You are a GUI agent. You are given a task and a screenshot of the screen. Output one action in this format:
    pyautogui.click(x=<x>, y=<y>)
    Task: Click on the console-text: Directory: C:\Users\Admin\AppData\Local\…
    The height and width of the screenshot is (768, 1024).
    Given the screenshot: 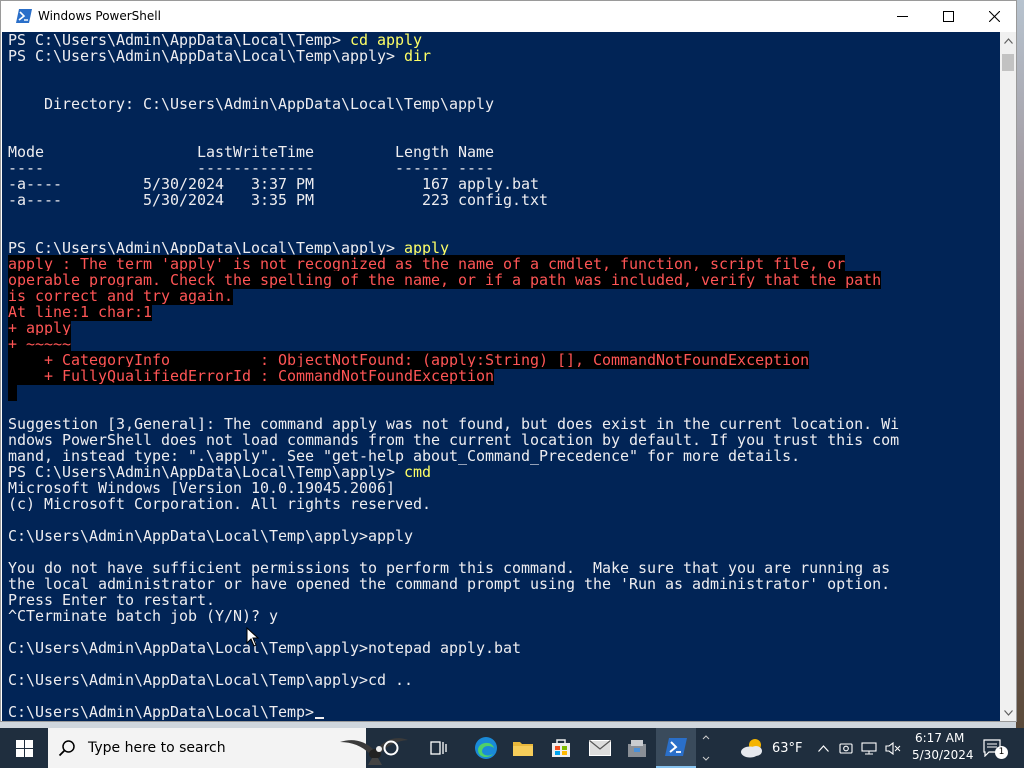 What is the action you would take?
    pyautogui.click(x=251, y=104)
    